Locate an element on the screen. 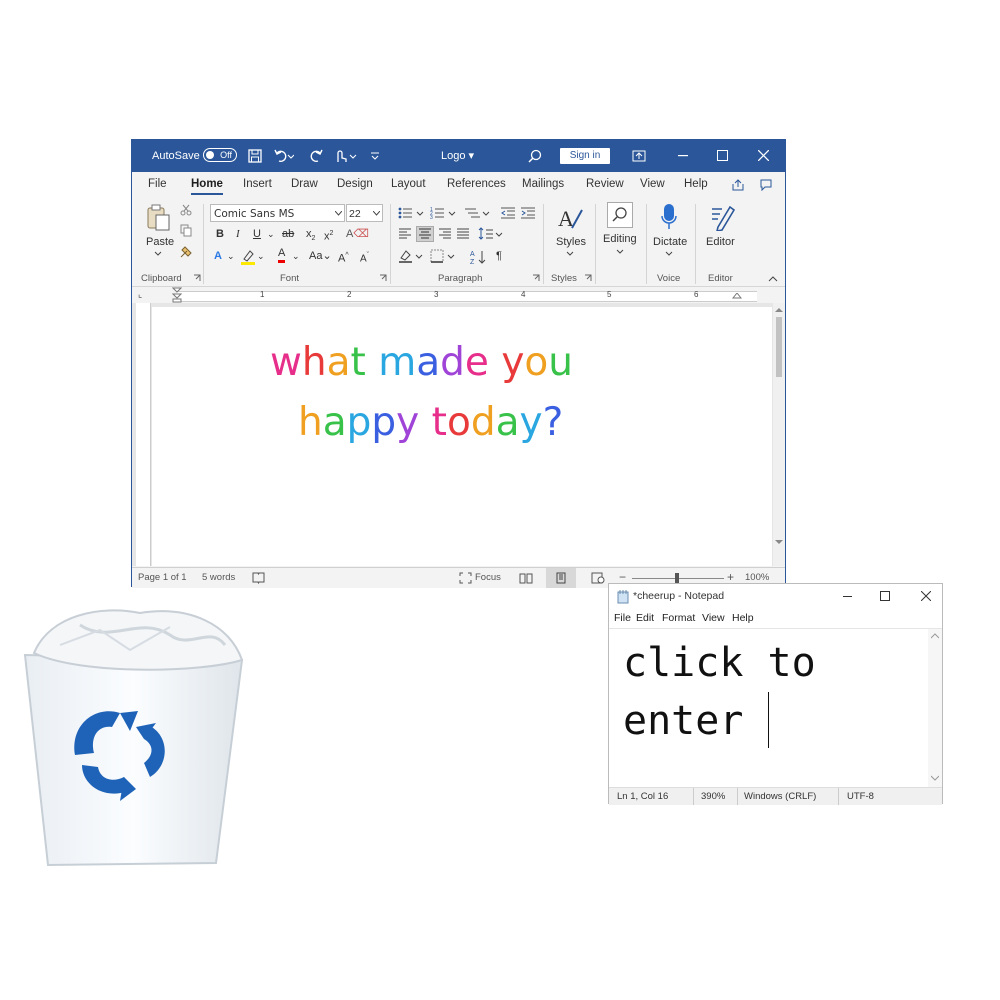 The image size is (1000, 1000). tab-references: References is located at coordinates (476, 184).